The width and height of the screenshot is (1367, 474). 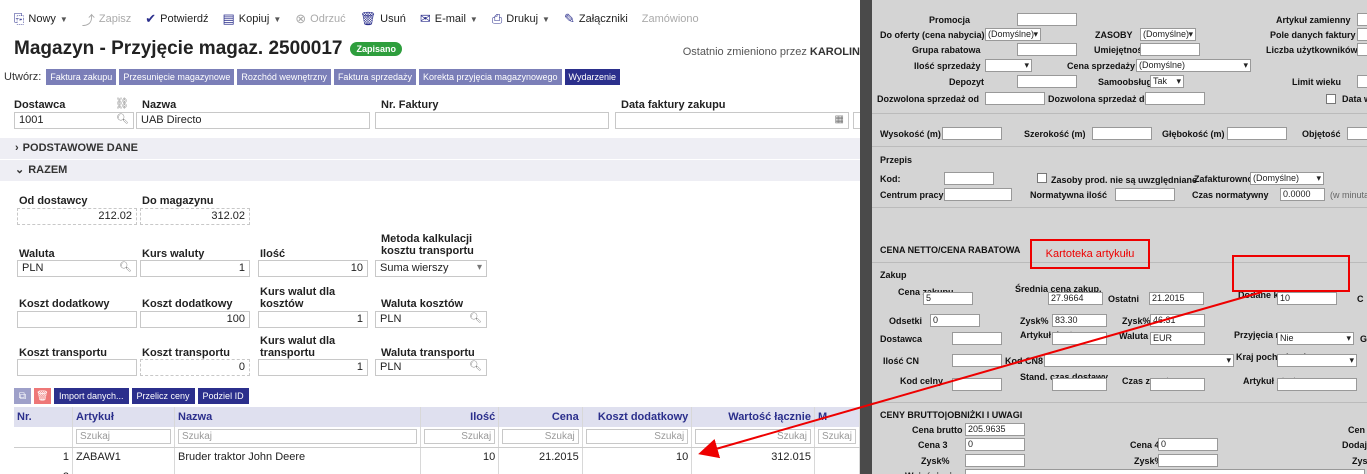 What do you see at coordinates (122, 103) in the screenshot?
I see `link-icon: ⛓` at bounding box center [122, 103].